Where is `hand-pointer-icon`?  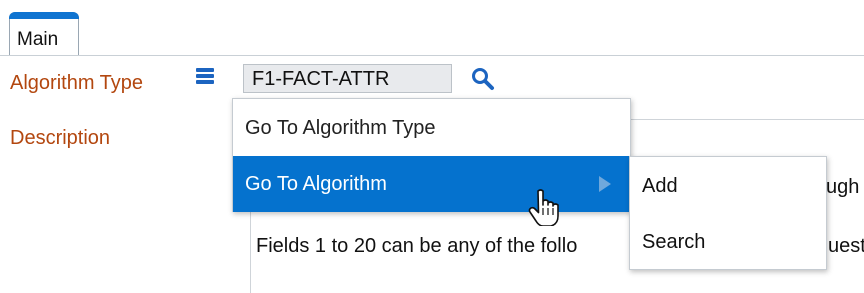
hand-pointer-icon is located at coordinates (543, 207).